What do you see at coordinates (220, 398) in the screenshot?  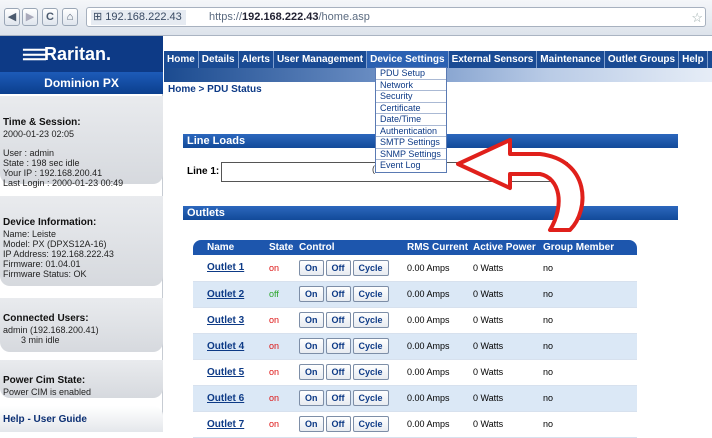 I see `outlet-link: Outlet 6` at bounding box center [220, 398].